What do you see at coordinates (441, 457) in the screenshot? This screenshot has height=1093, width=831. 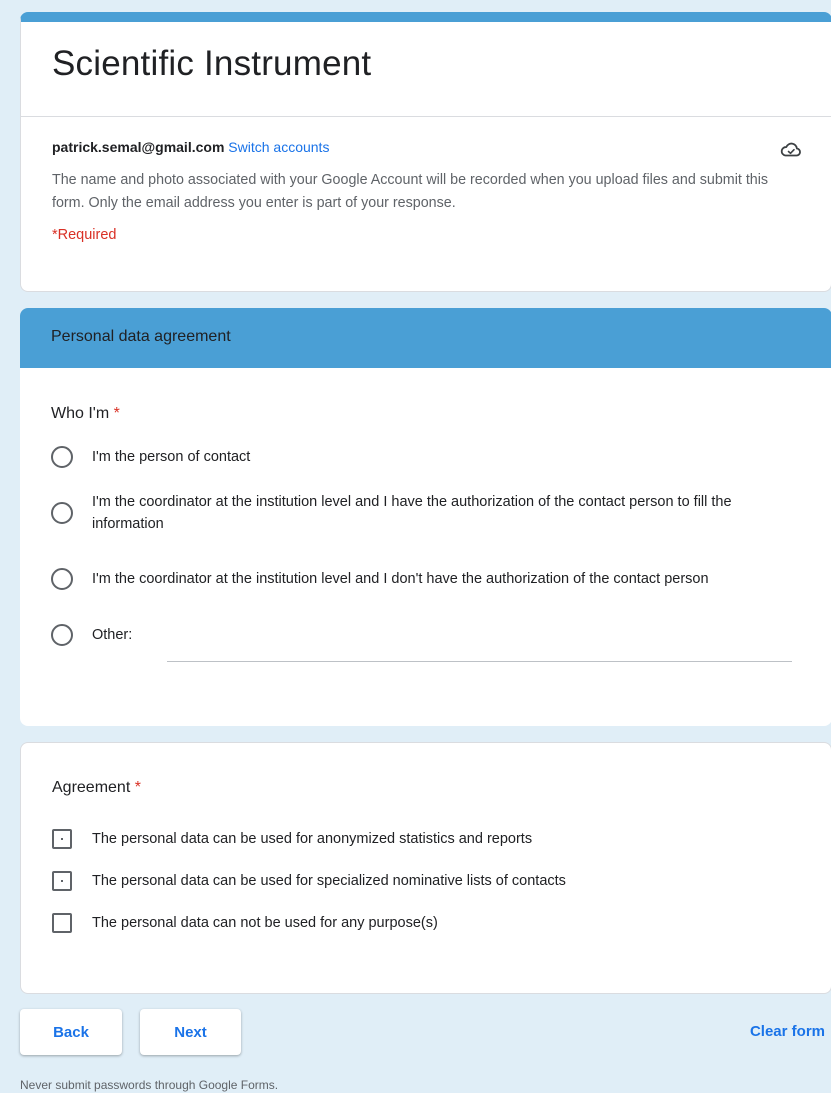 I see `radio-option-contact: I'm the person of contact` at bounding box center [441, 457].